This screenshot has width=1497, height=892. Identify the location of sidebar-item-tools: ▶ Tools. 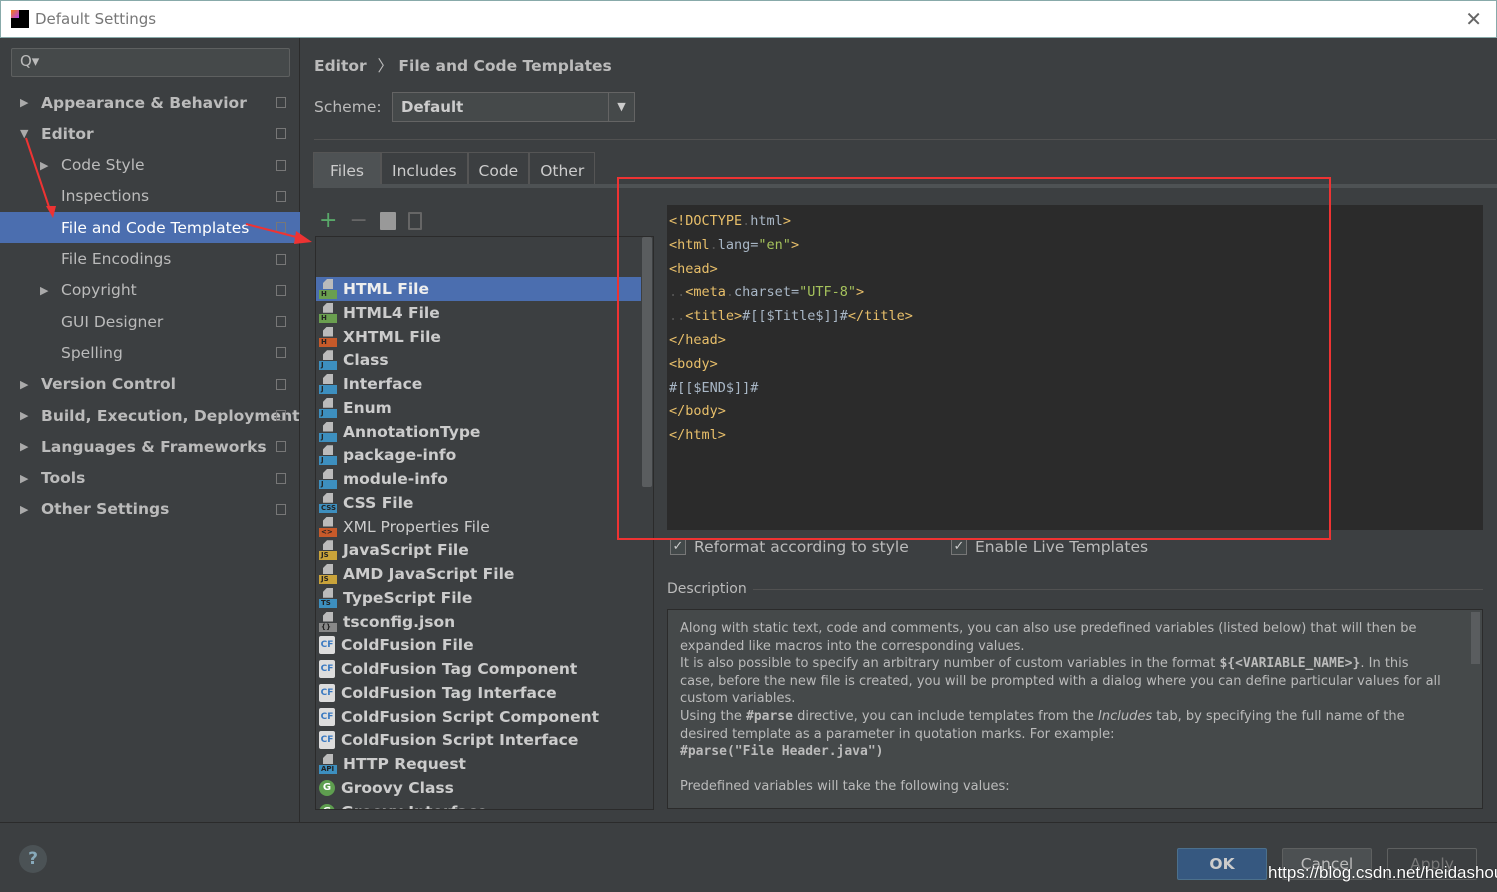
(150, 478).